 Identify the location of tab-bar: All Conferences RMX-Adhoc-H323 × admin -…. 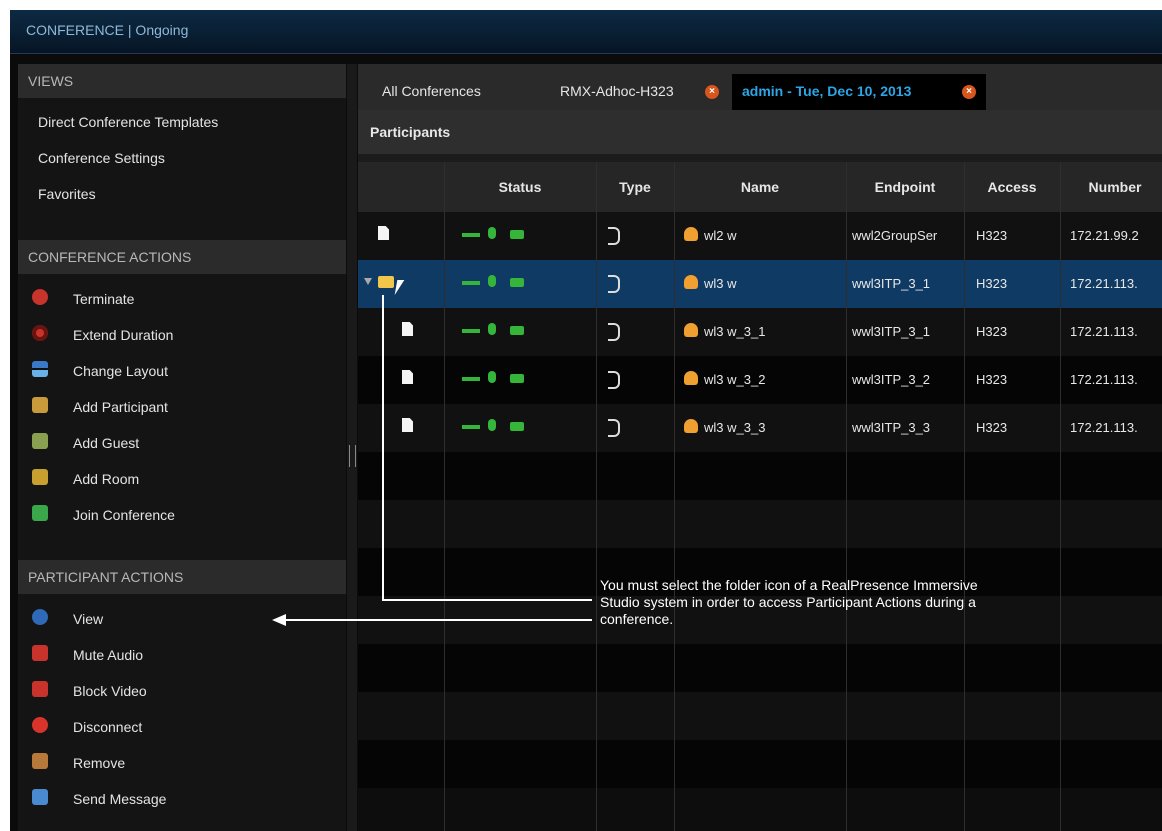
(760, 87).